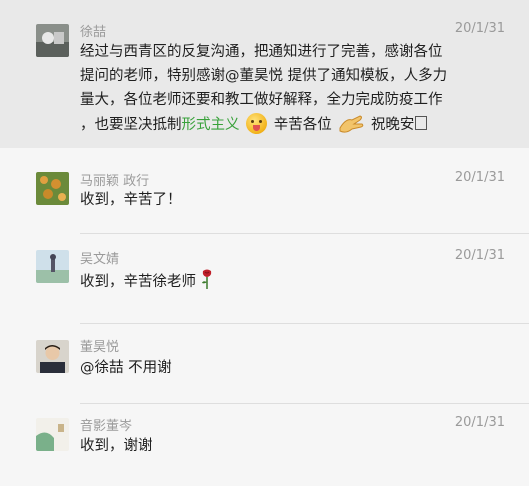 Image resolution: width=529 pixels, height=486 pixels. Describe the element at coordinates (261, 100) in the screenshot. I see `message-line-3: 量大，各位老师还要和教工做好解释，全力完成防疫工作` at that location.